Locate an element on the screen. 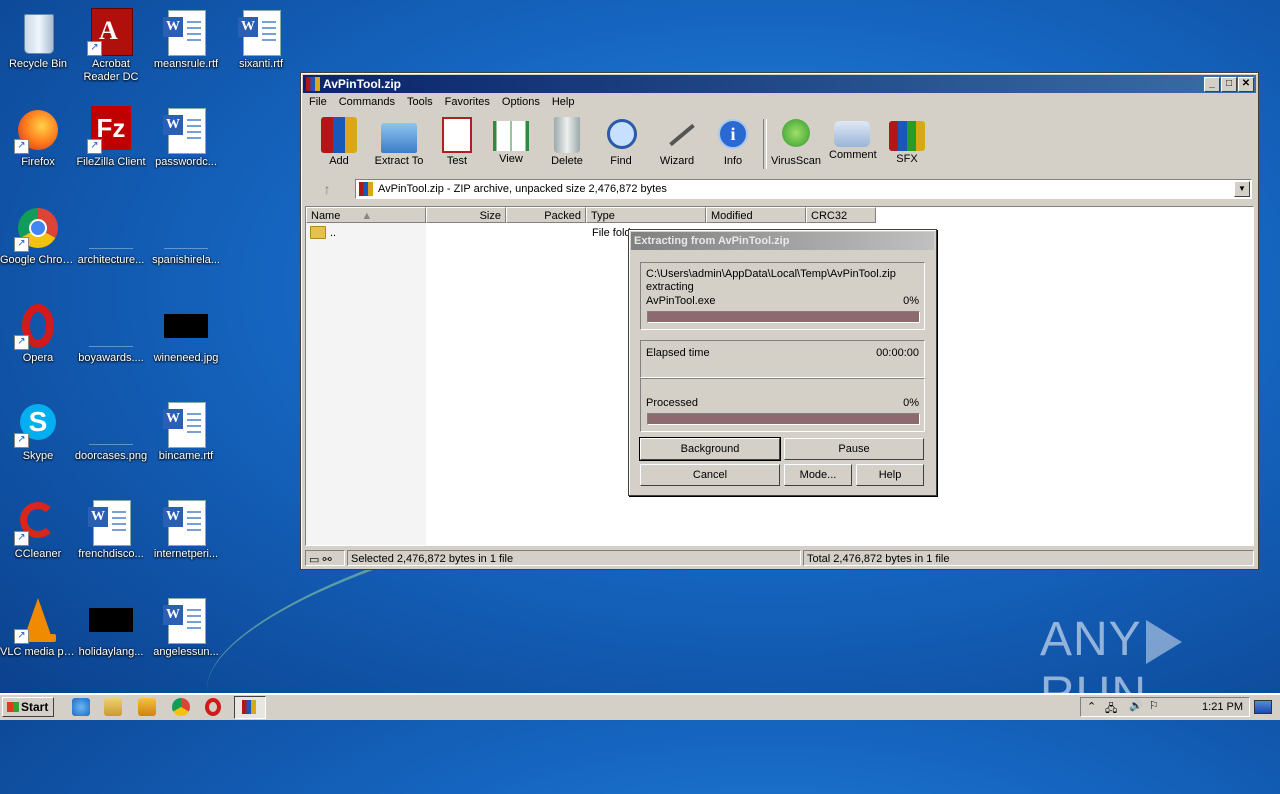 This screenshot has width=1280, height=794. total-progress-bar is located at coordinates (783, 419).